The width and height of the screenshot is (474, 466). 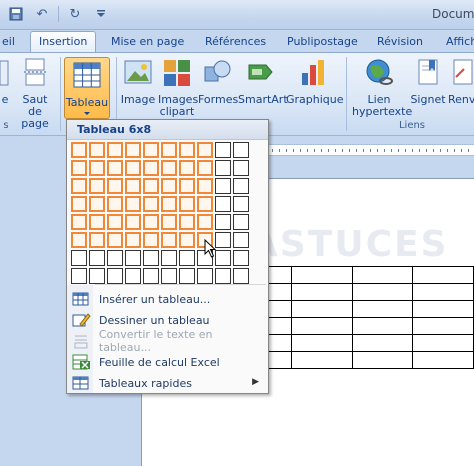 I want to click on signet-button: Signet, so click(x=428, y=81).